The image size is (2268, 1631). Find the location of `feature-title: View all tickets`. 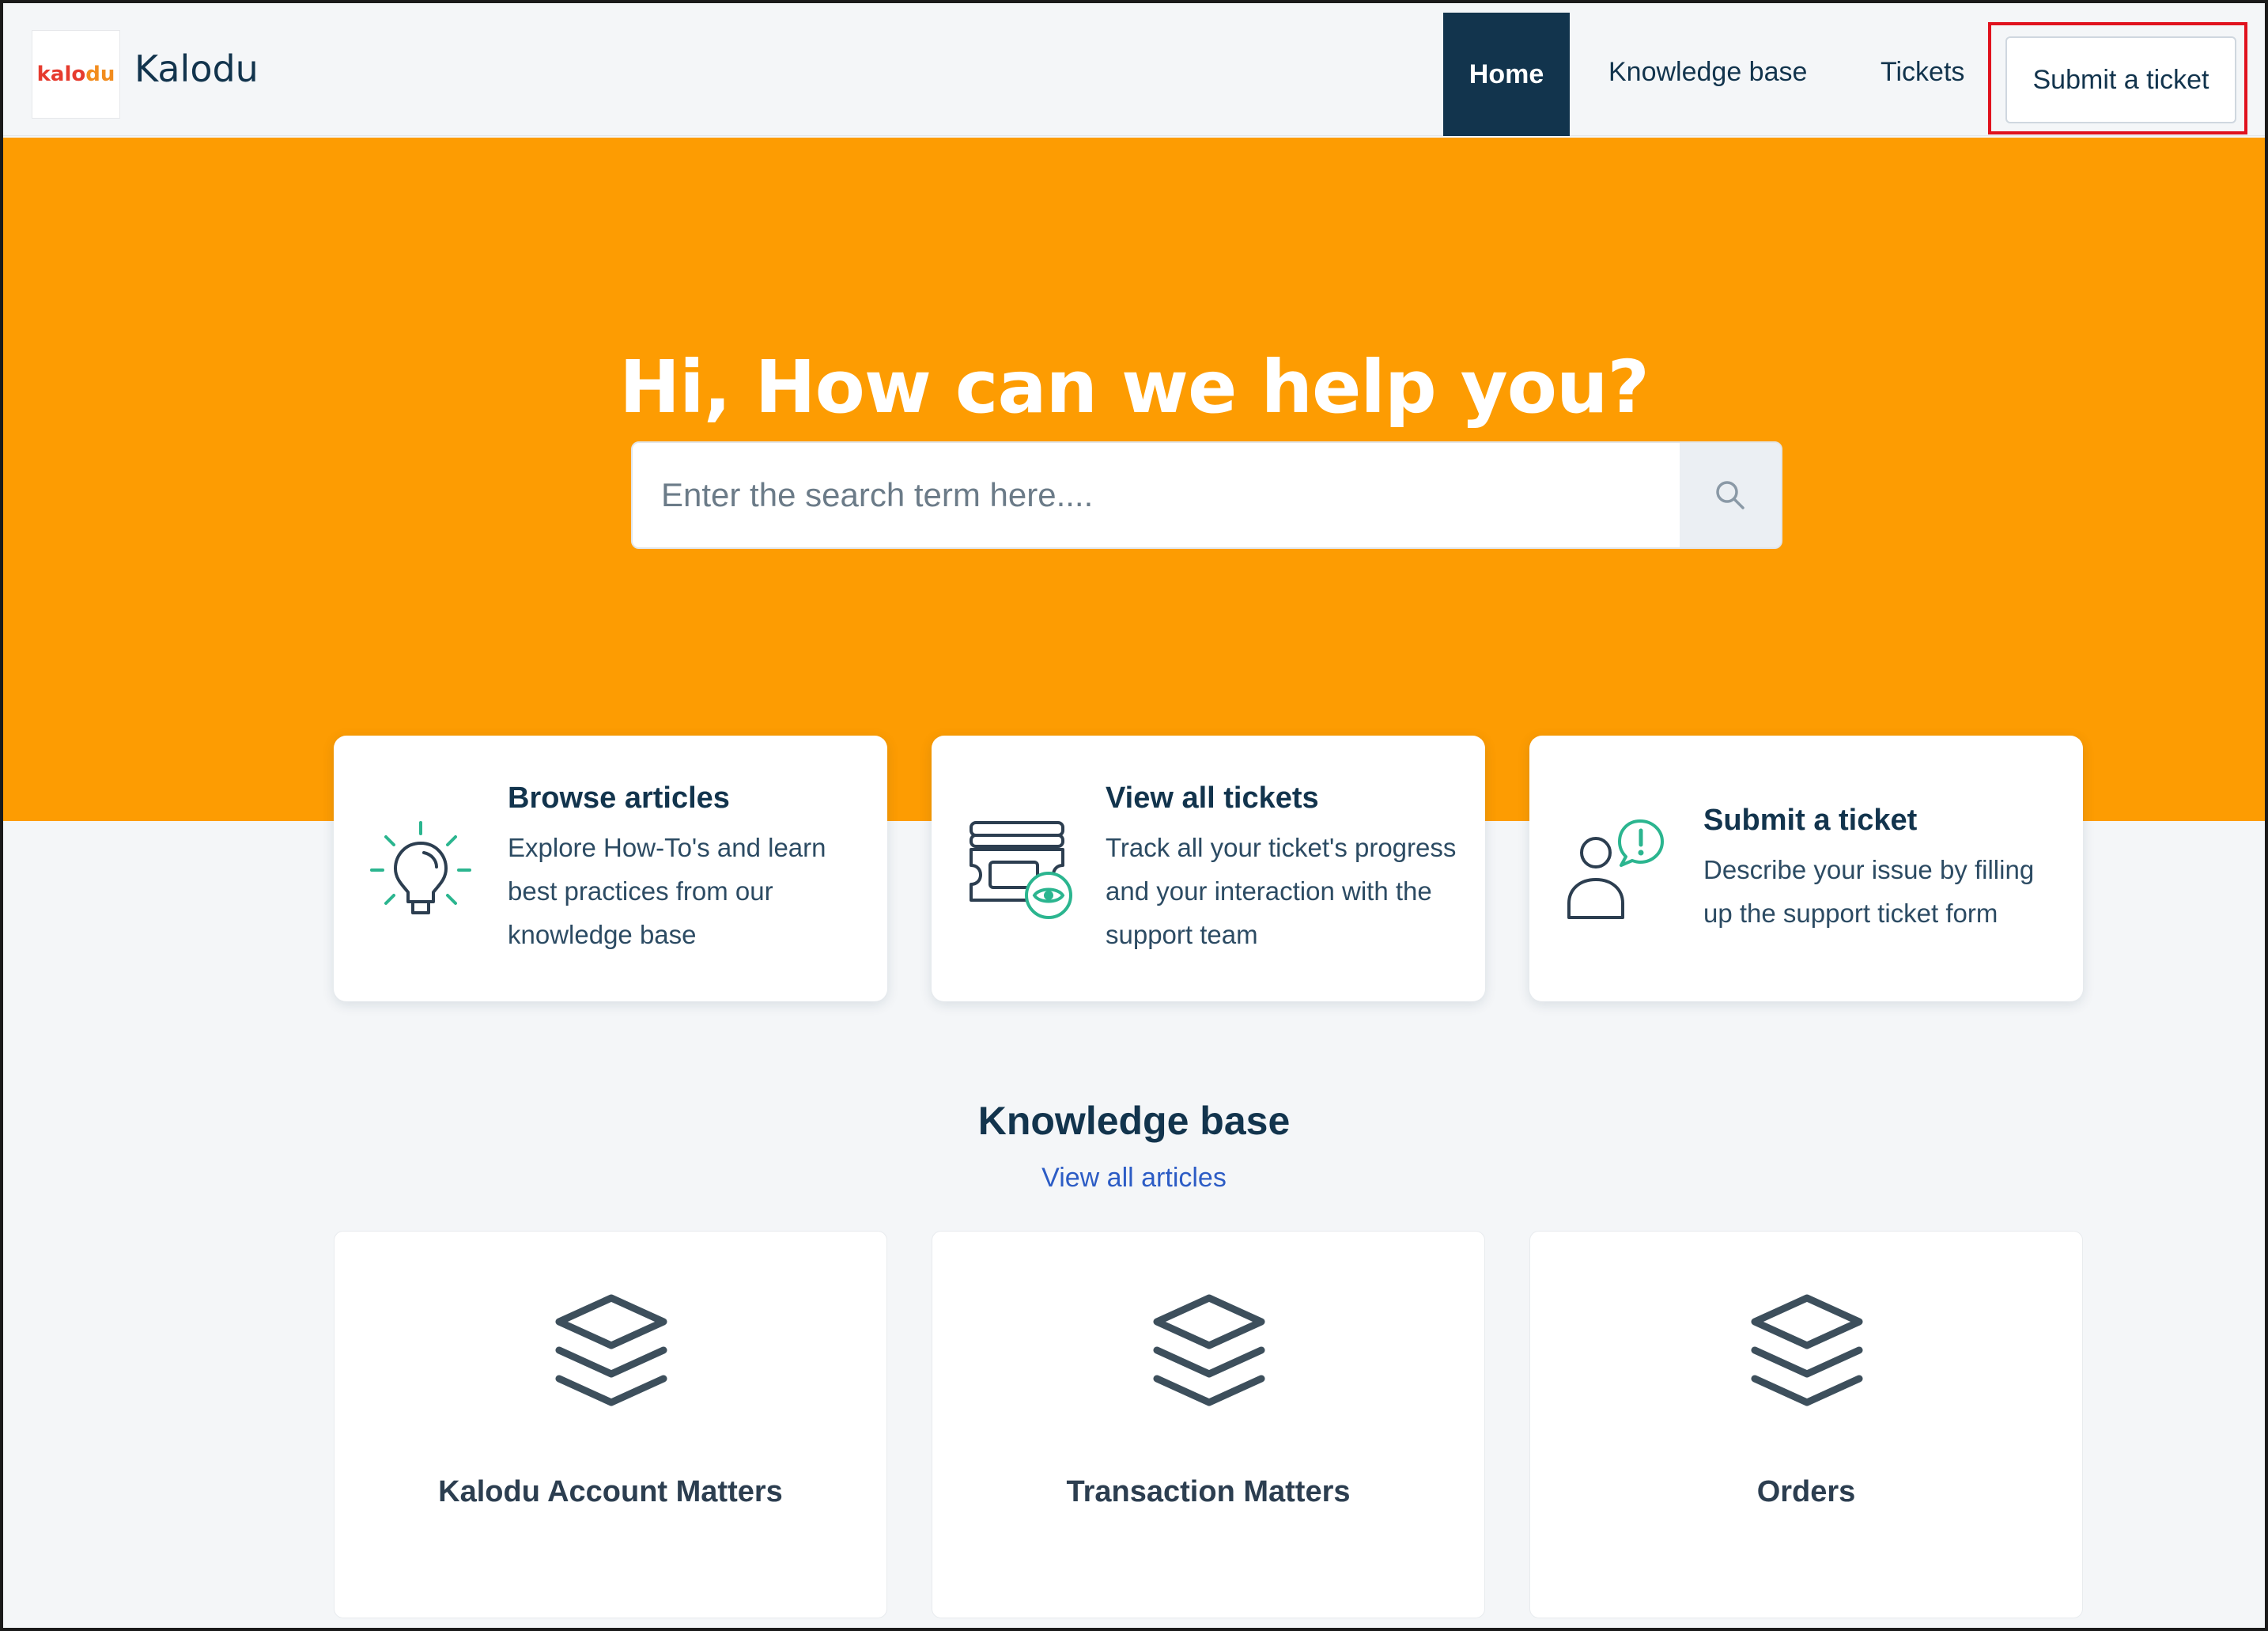

feature-title: View all tickets is located at coordinates (1213, 798).